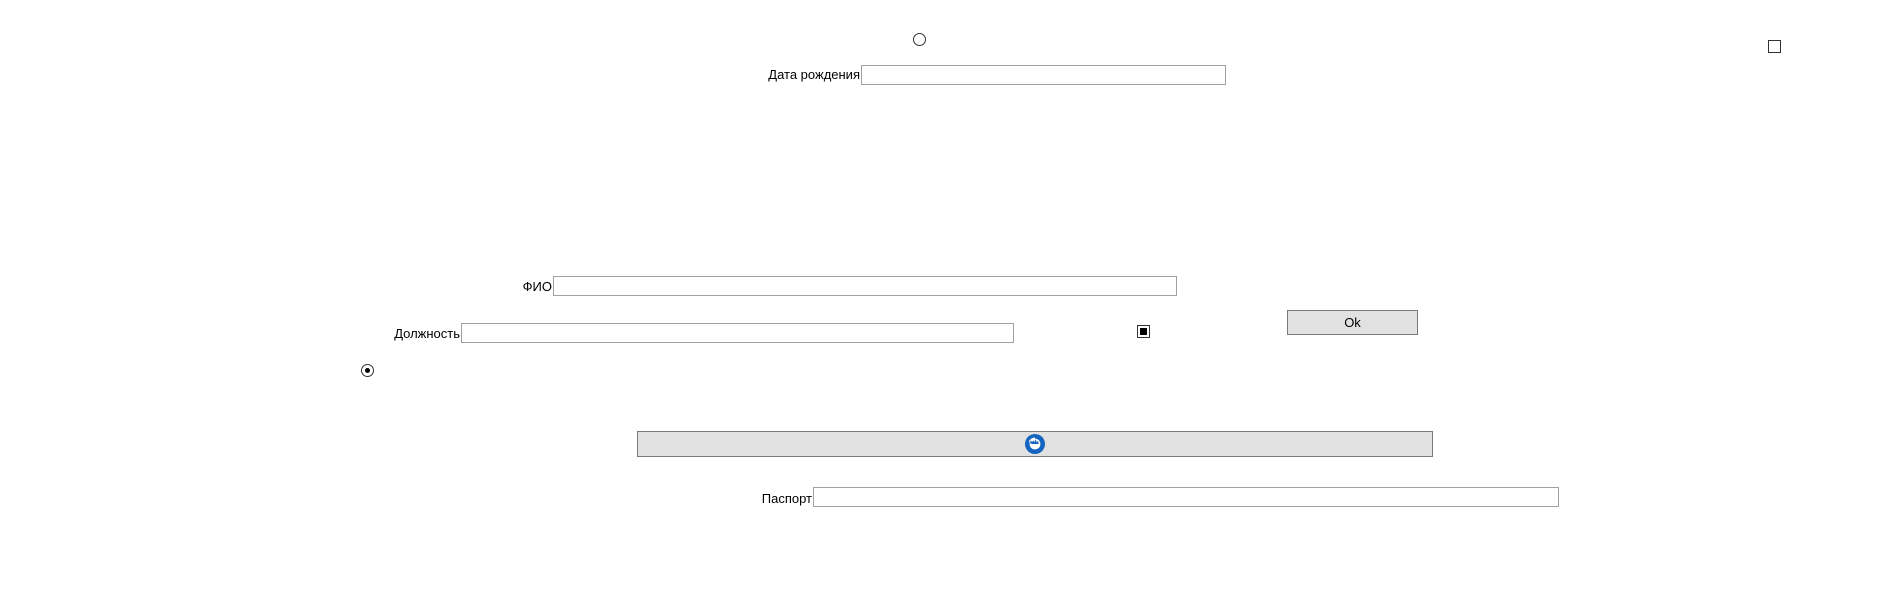 The height and width of the screenshot is (608, 1902). What do you see at coordinates (1352, 322) in the screenshot?
I see `ok-button: Ok` at bounding box center [1352, 322].